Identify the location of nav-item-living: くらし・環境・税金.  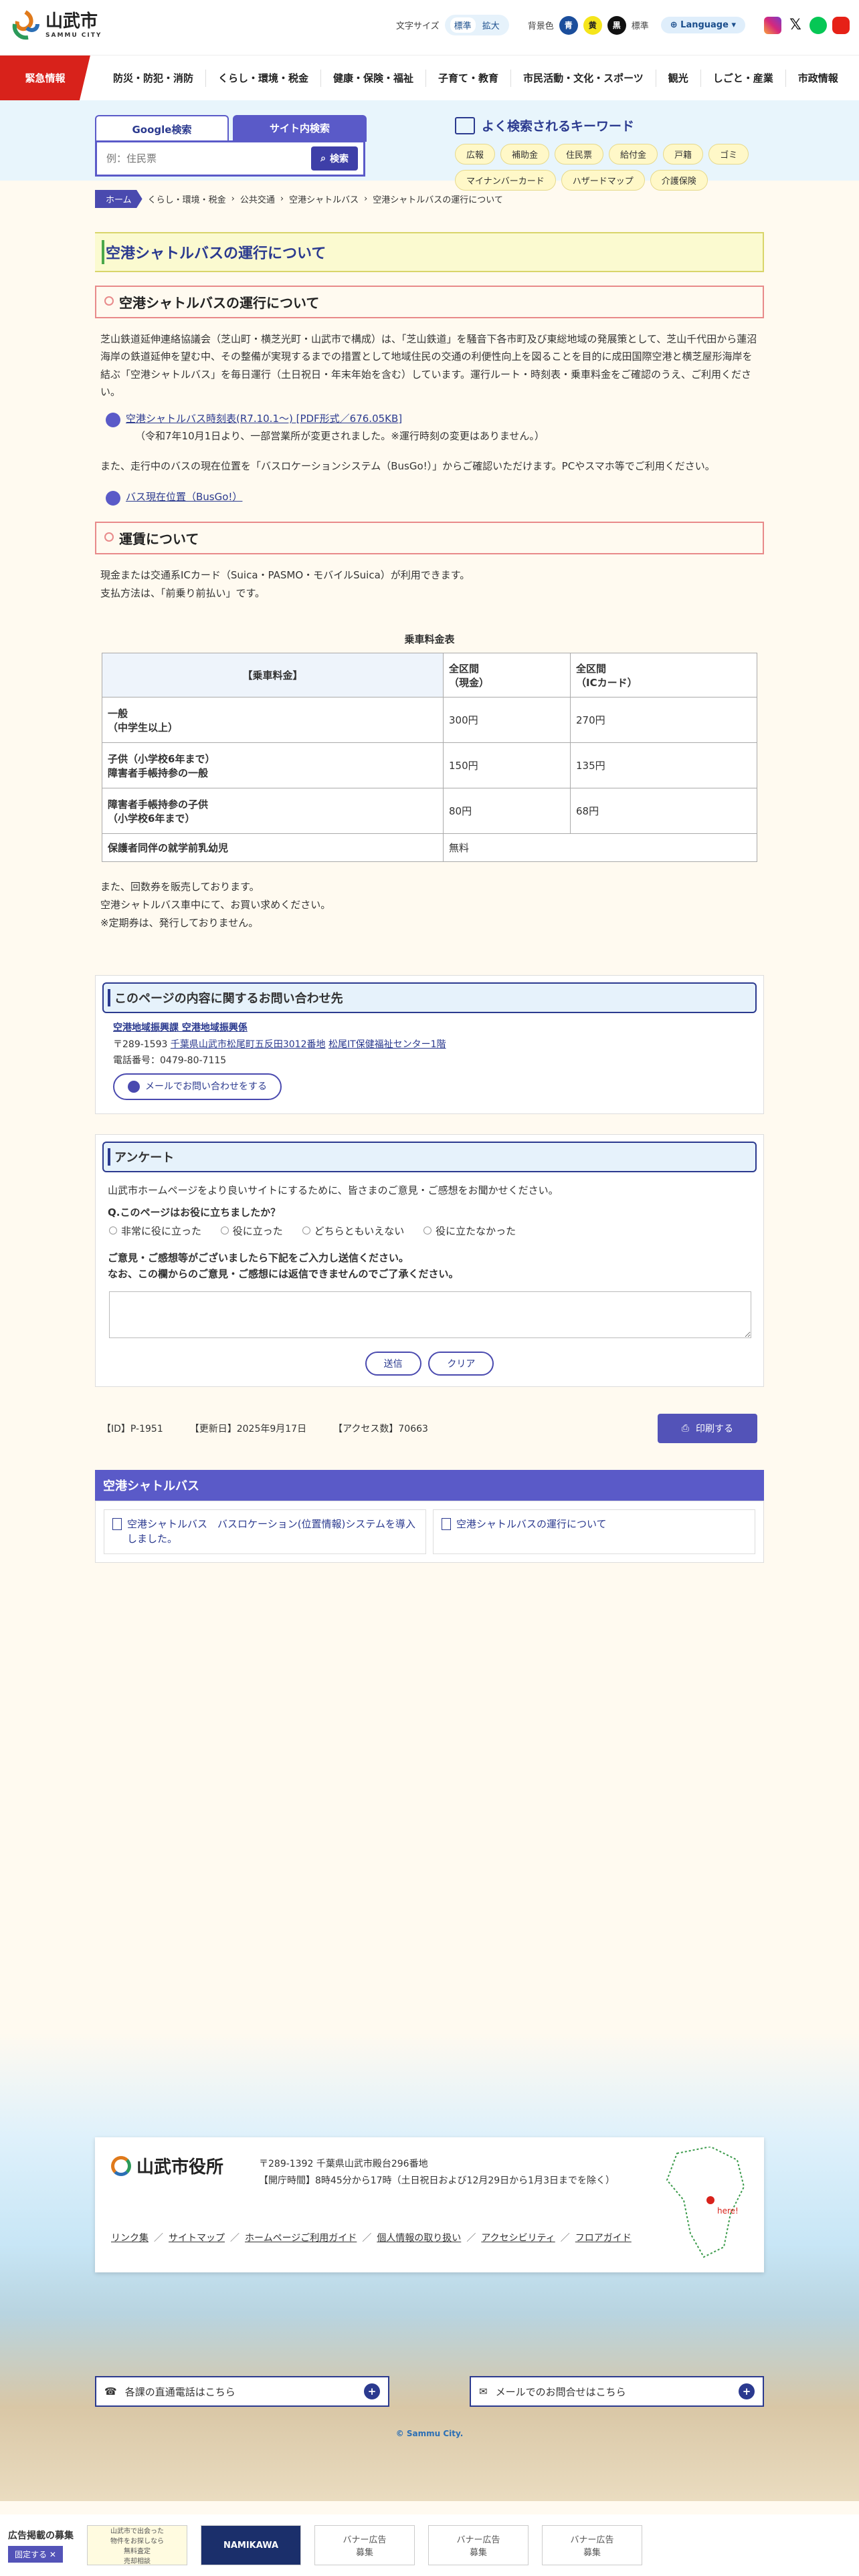
(262, 78).